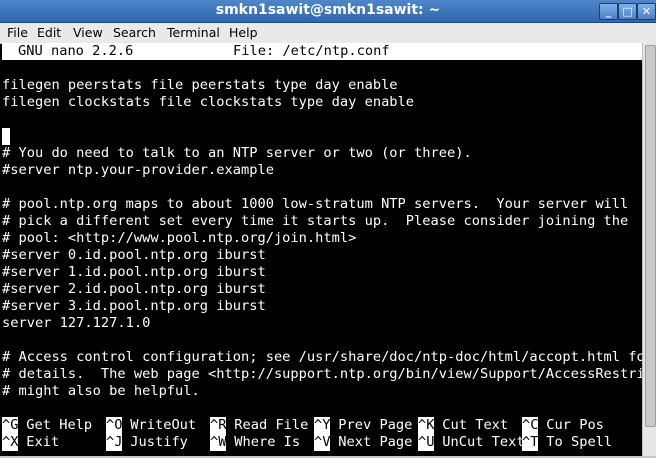 The width and height of the screenshot is (656, 458). I want to click on shortcut-label: Read File, so click(267, 425).